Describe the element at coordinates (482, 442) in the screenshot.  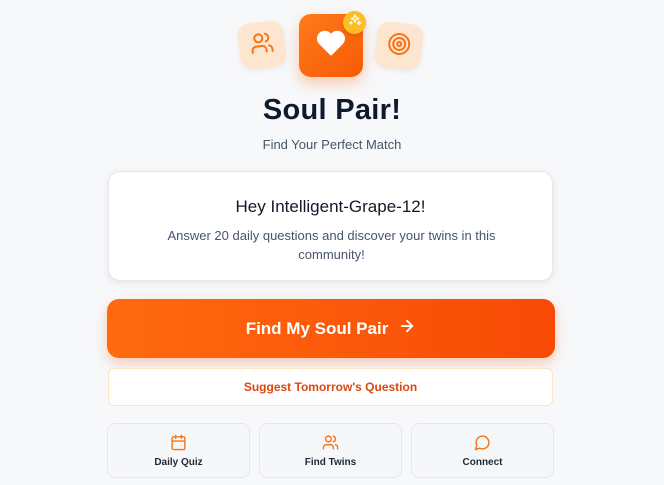
I see `chat-bubble-icon` at that location.